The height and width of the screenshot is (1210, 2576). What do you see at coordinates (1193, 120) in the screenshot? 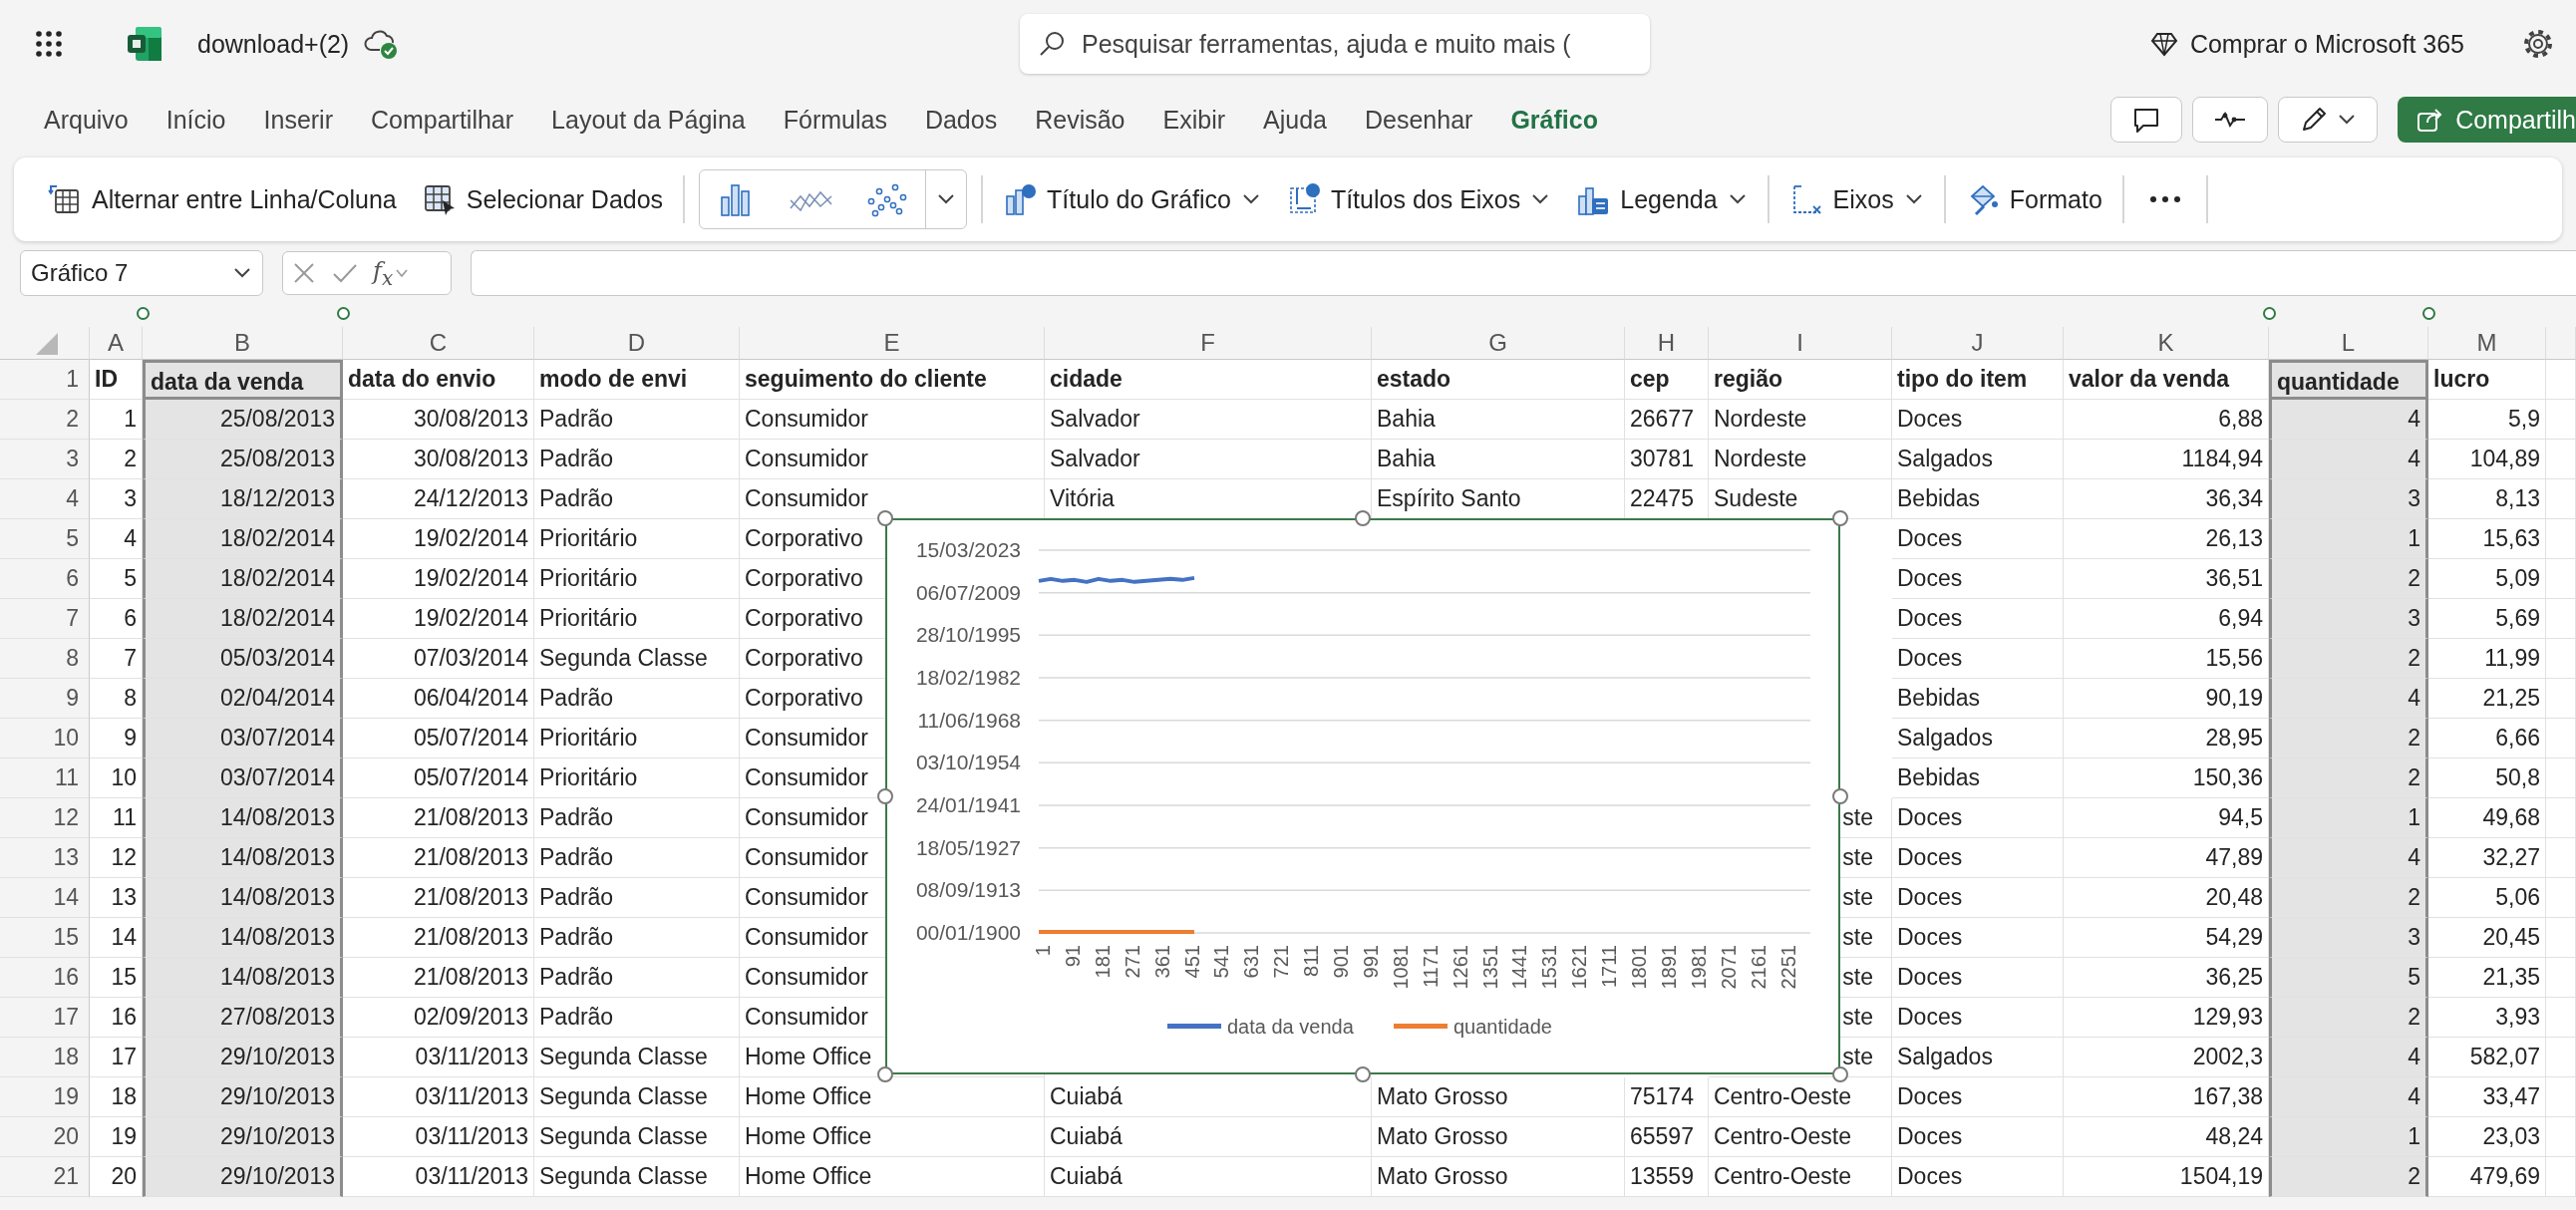
I see `menu-tab: Exibir` at bounding box center [1193, 120].